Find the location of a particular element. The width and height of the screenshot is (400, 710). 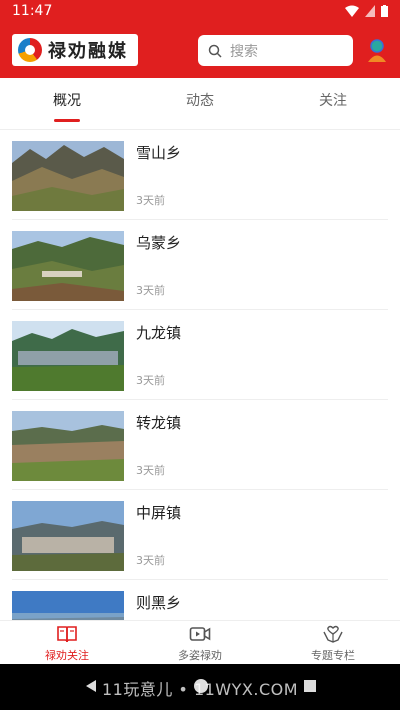

search-placeholder: 搜索 is located at coordinates (244, 51).